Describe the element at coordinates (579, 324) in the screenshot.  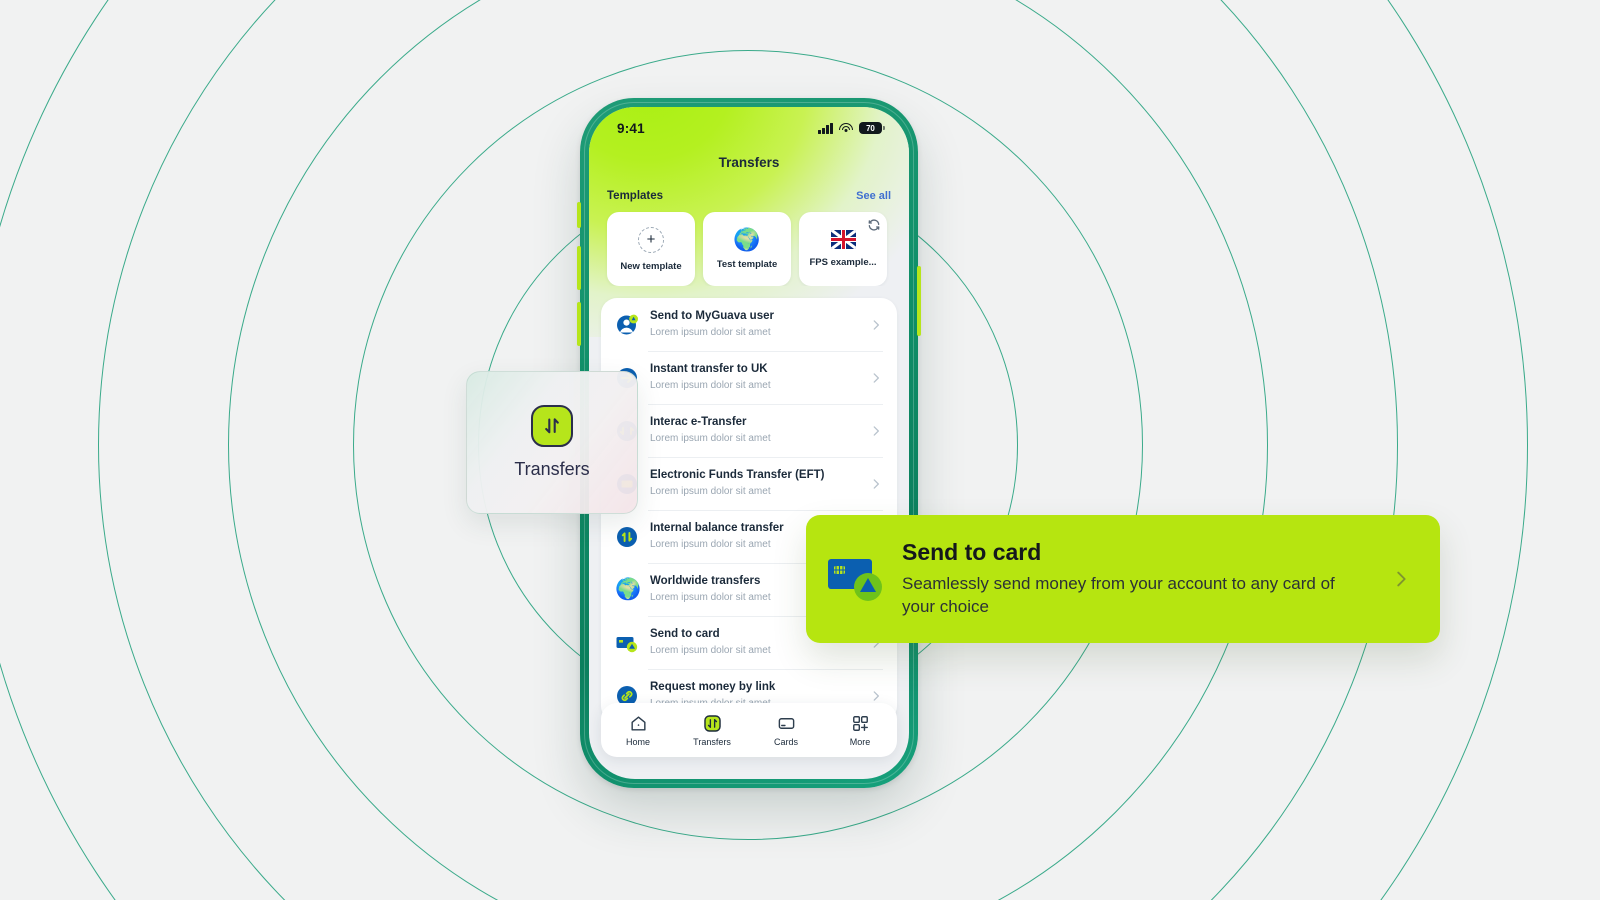
I see `volume-down-button` at that location.